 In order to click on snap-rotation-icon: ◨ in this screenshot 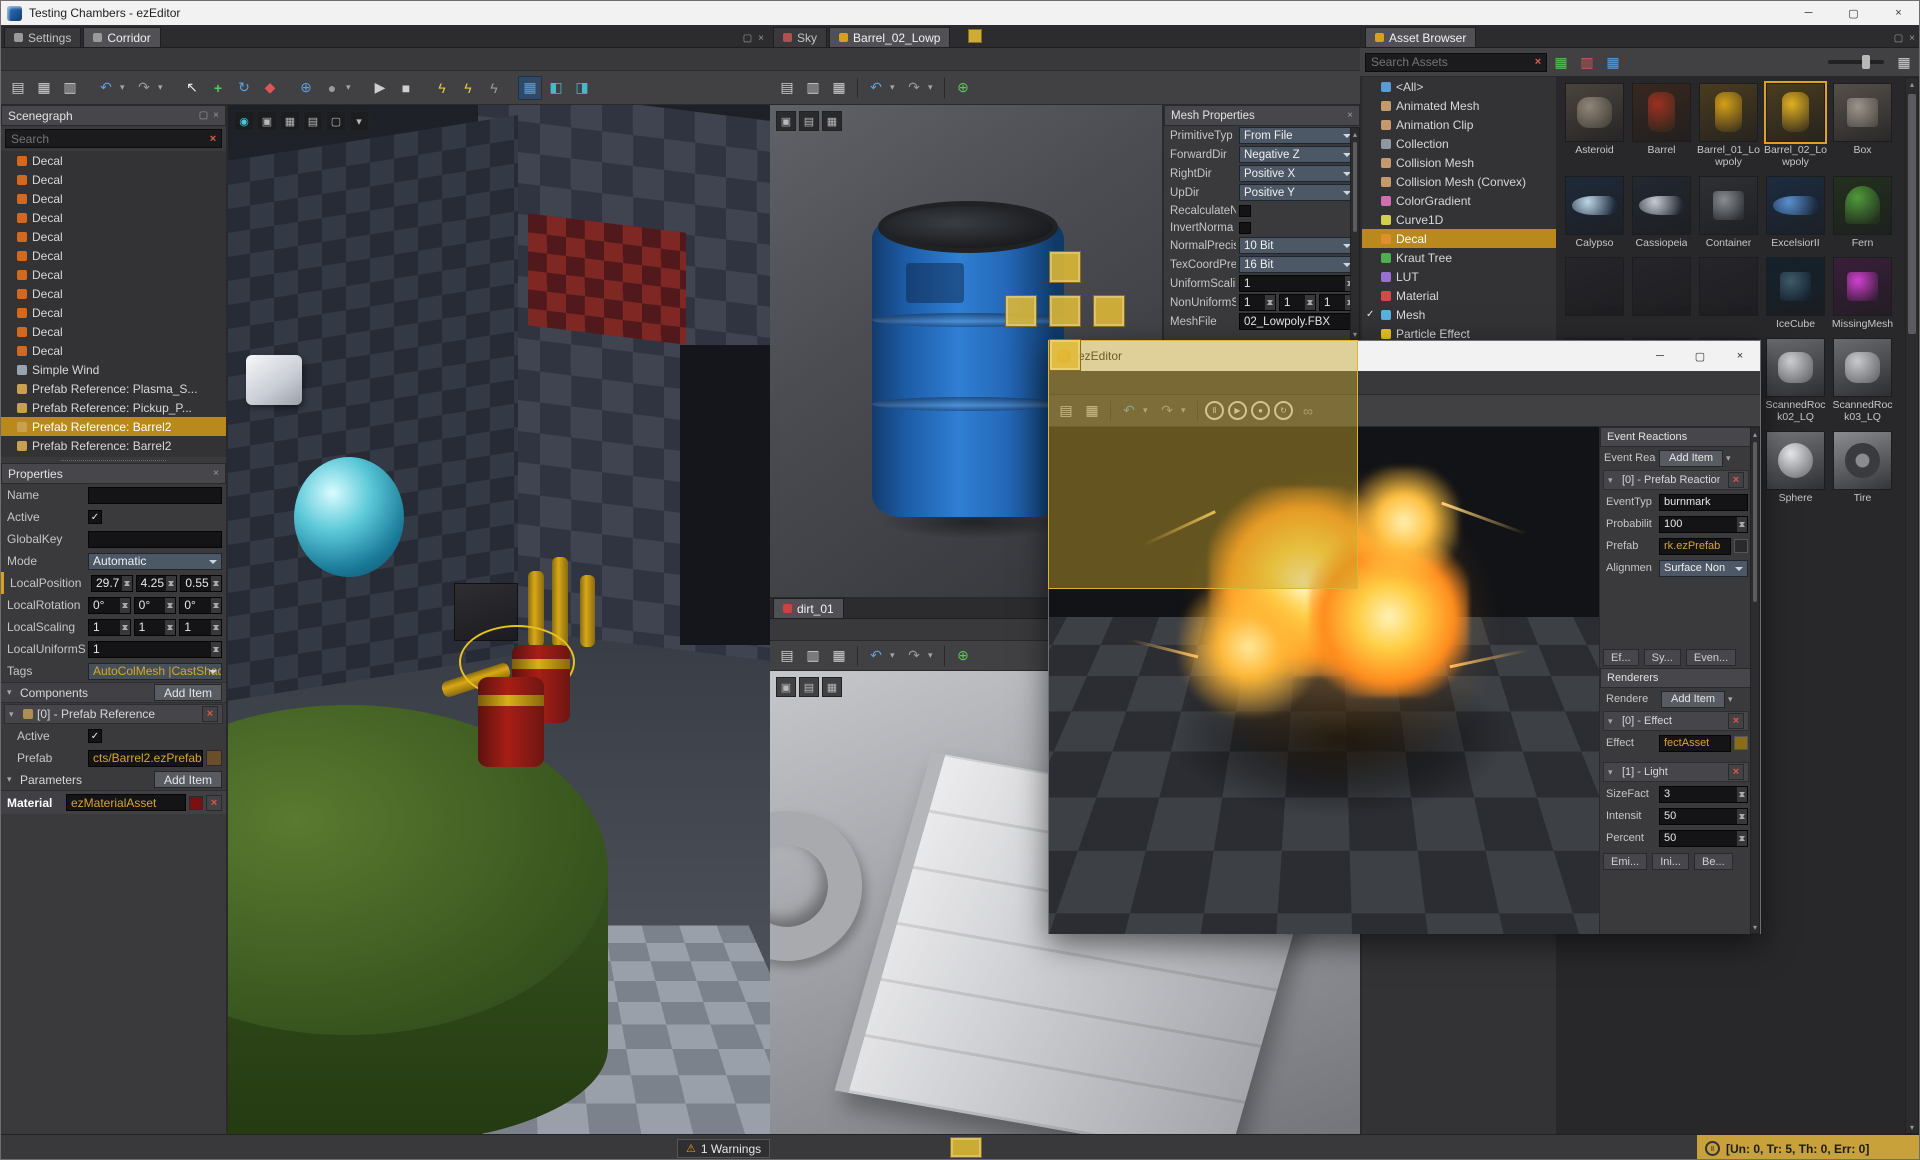, I will do `click(582, 88)`.